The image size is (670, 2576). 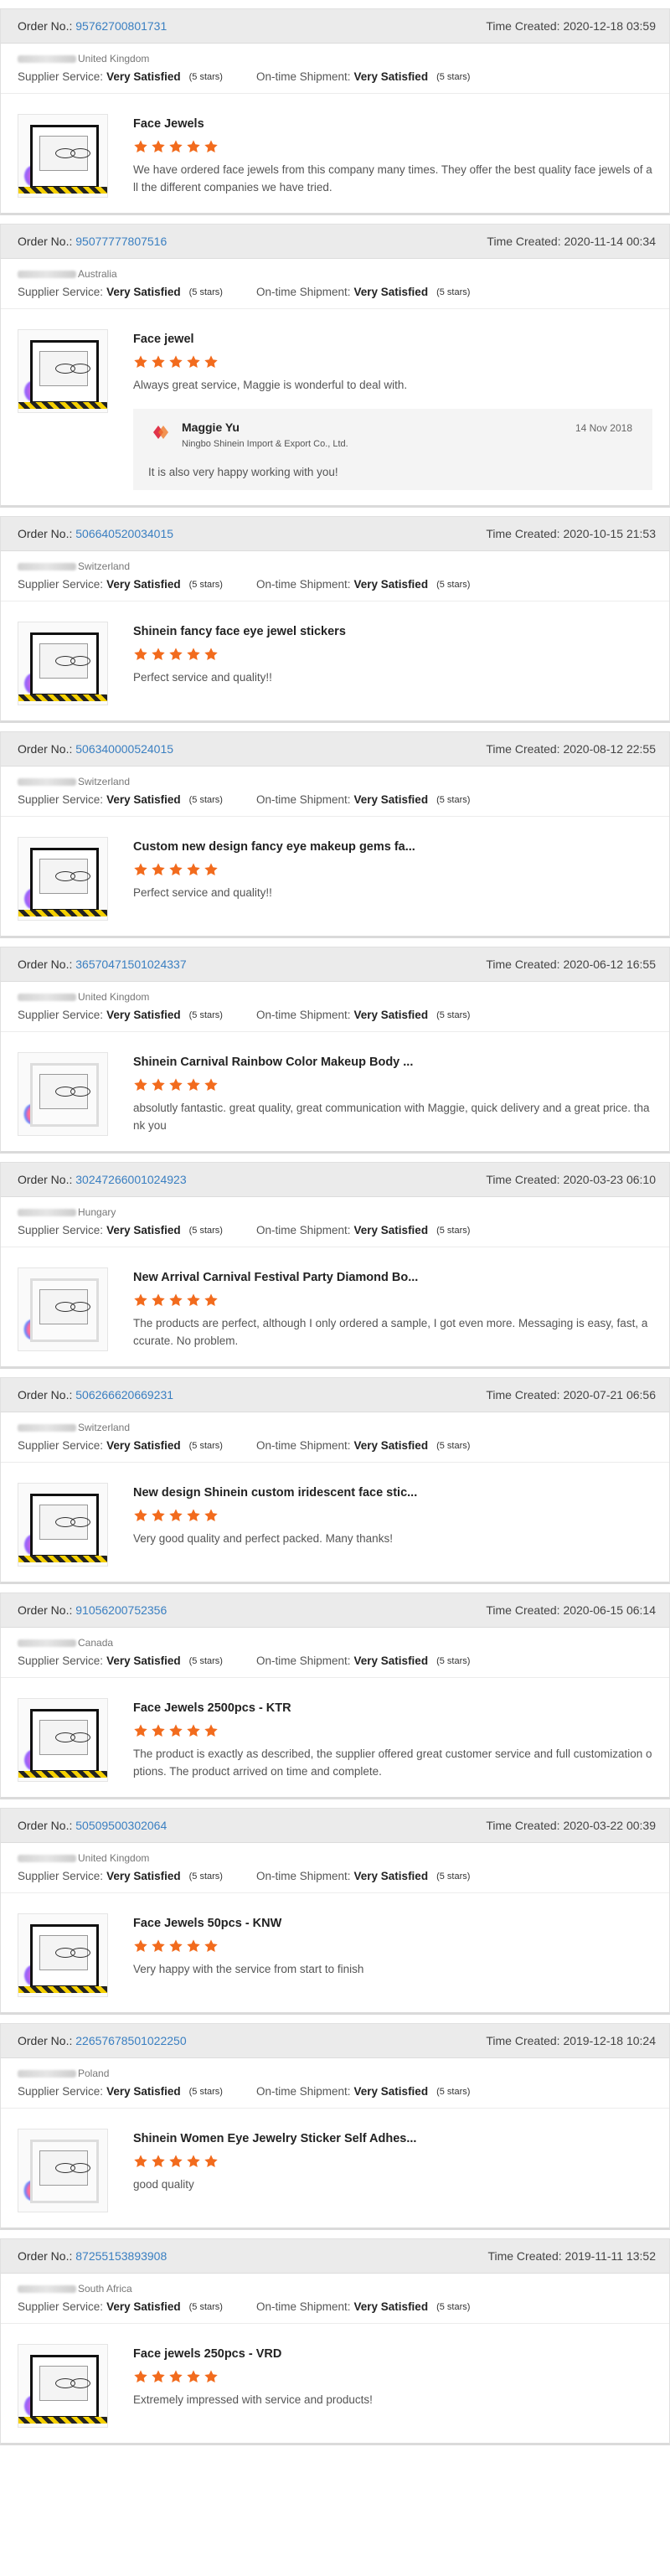 What do you see at coordinates (392, 2354) in the screenshot?
I see `product-name-link: Face jewels 250pcs - VRD` at bounding box center [392, 2354].